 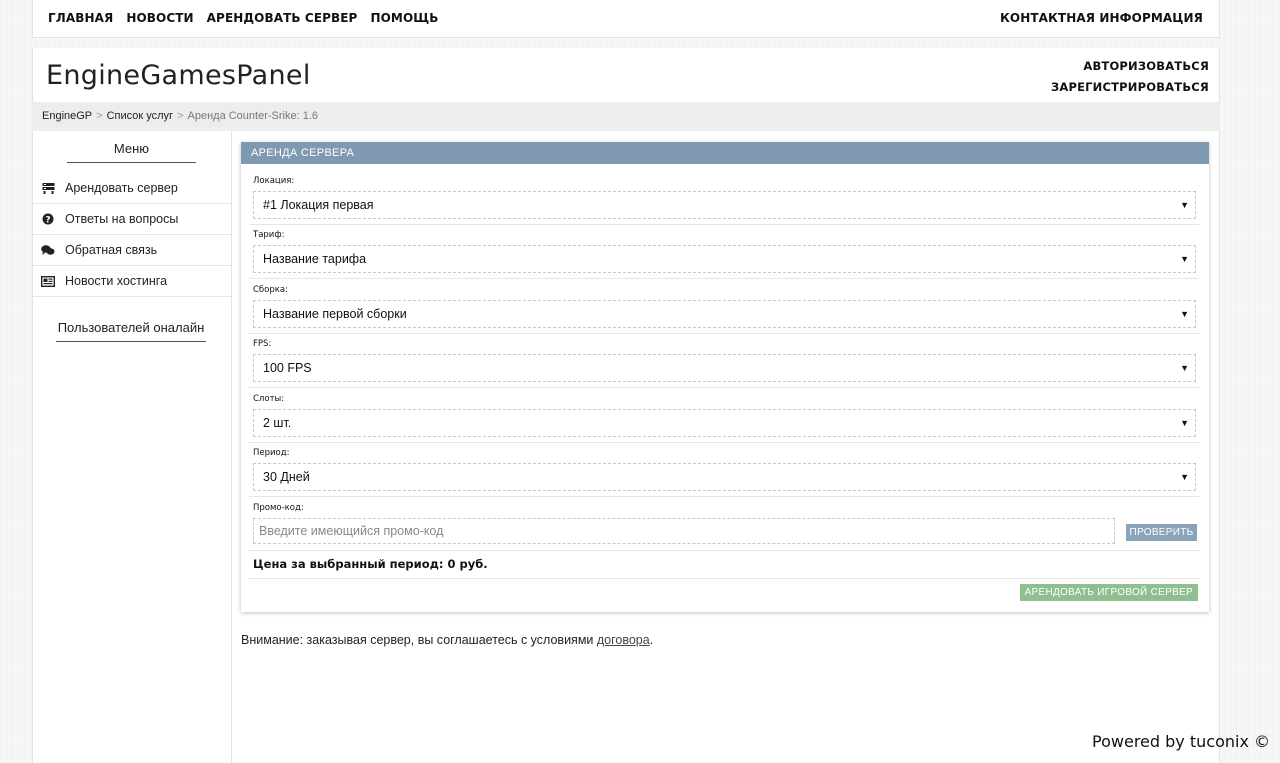 I want to click on field-build: Сборка: Название первой сборки ▼, so click(x=724, y=306).